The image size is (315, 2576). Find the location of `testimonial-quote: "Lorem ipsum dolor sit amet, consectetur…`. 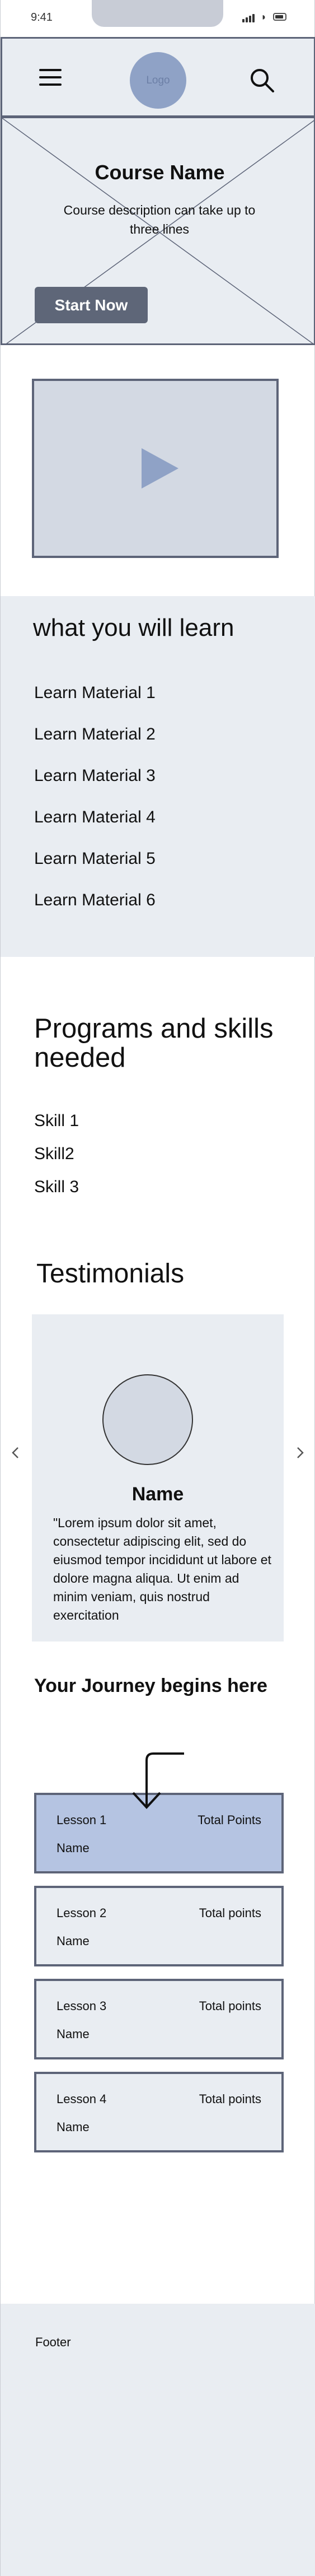

testimonial-quote: "Lorem ipsum dolor sit amet, consectetur… is located at coordinates (162, 1568).